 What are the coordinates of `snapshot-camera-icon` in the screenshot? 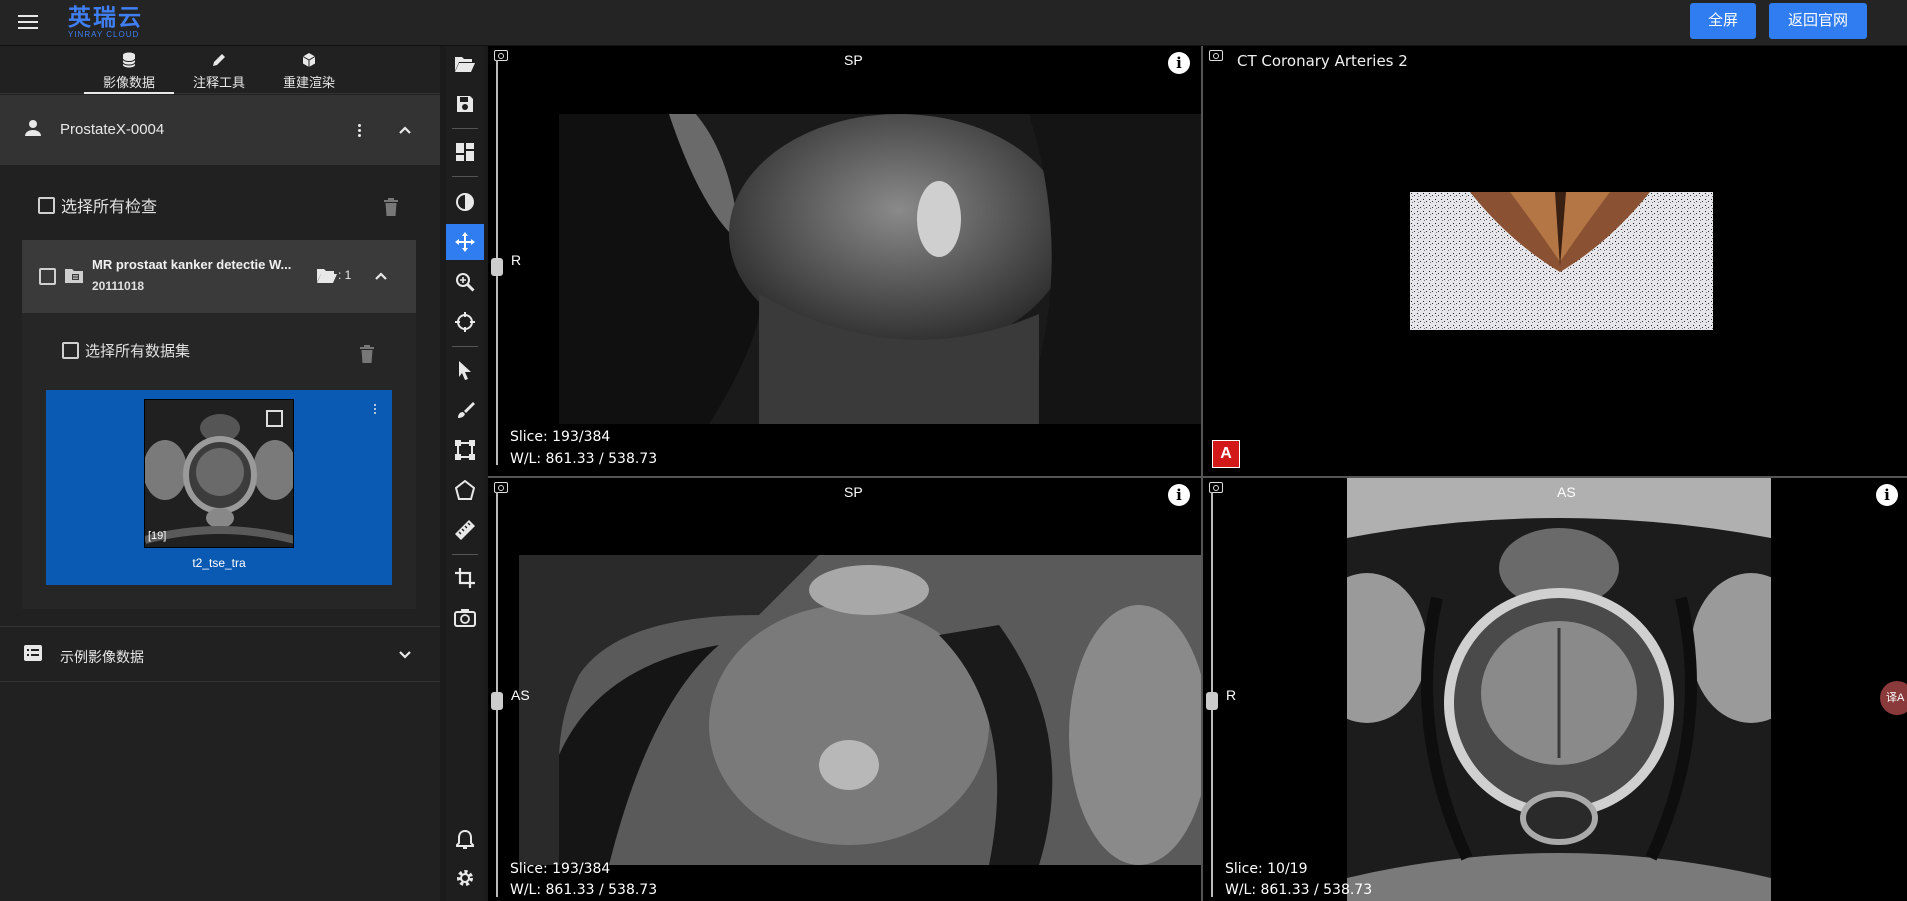 It's located at (1216, 55).